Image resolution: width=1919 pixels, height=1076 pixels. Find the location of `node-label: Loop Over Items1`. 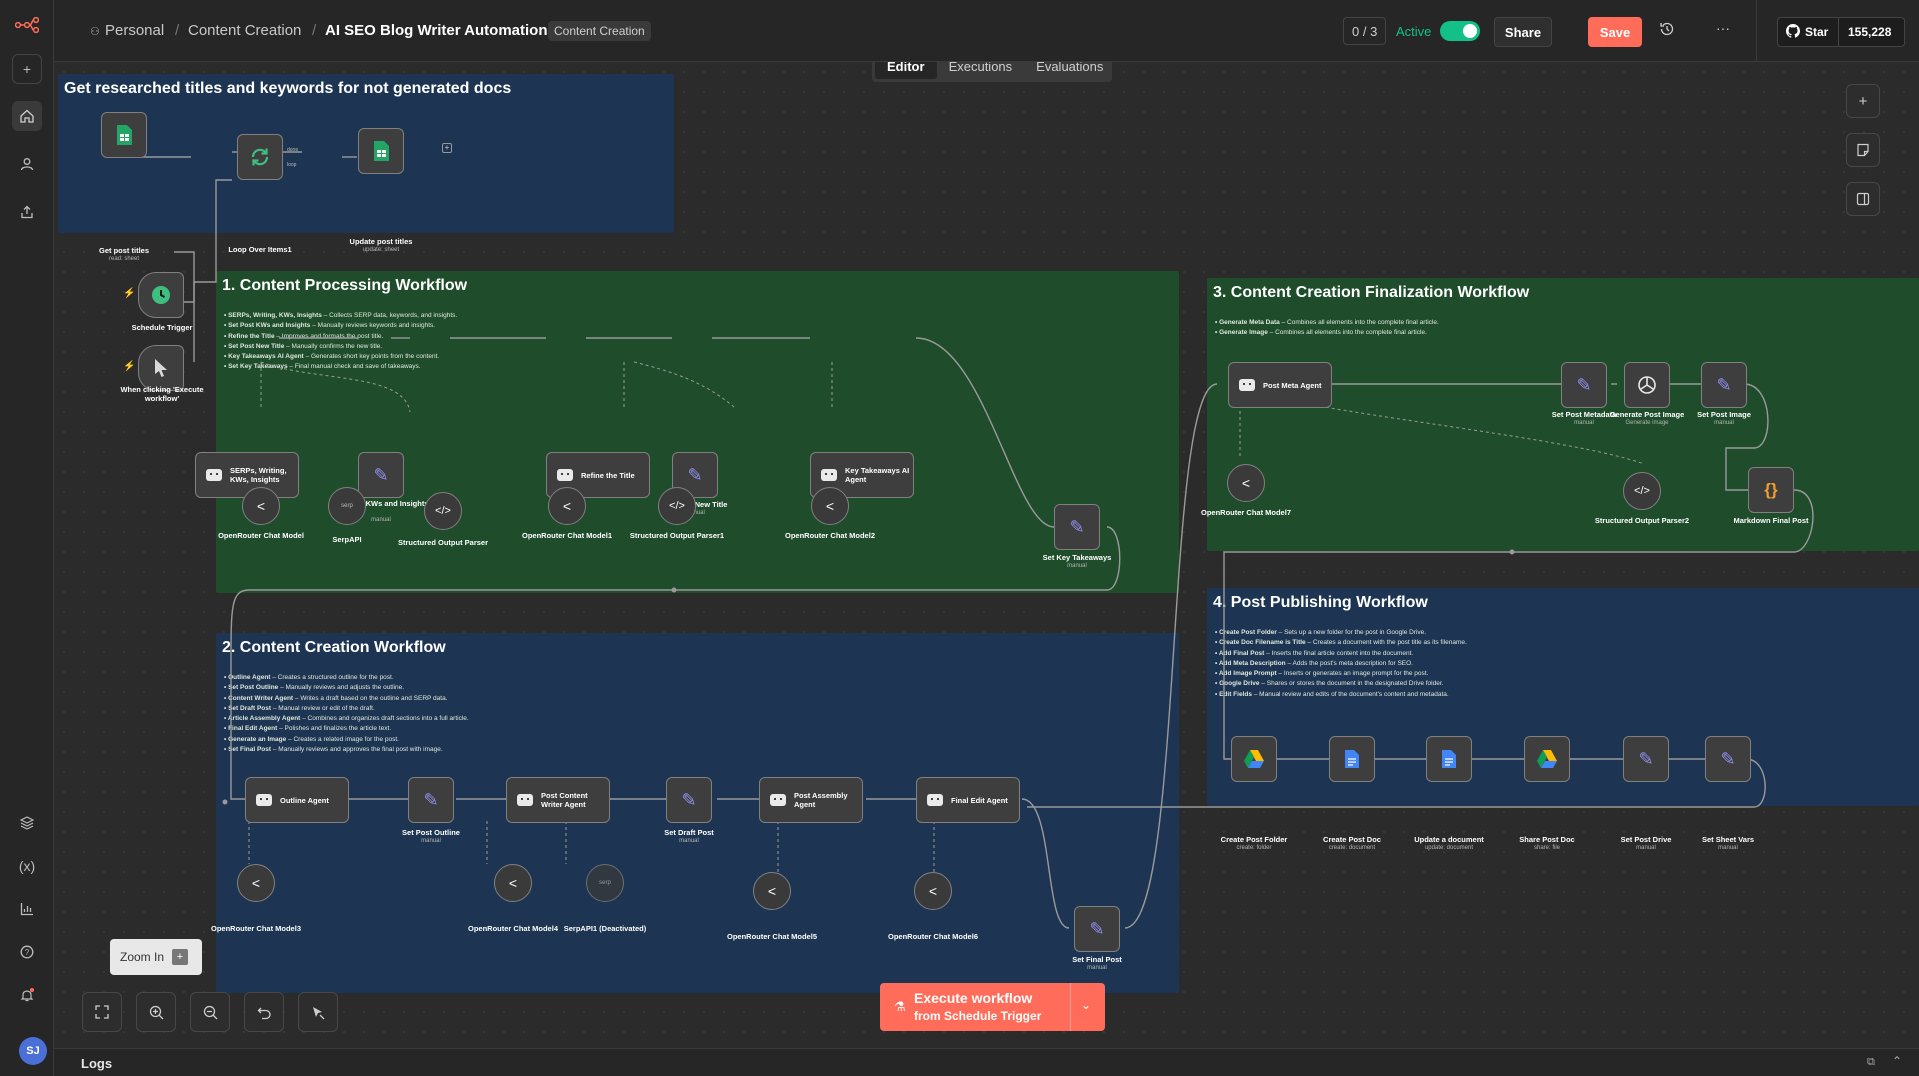

node-label: Loop Over Items1 is located at coordinates (260, 249).